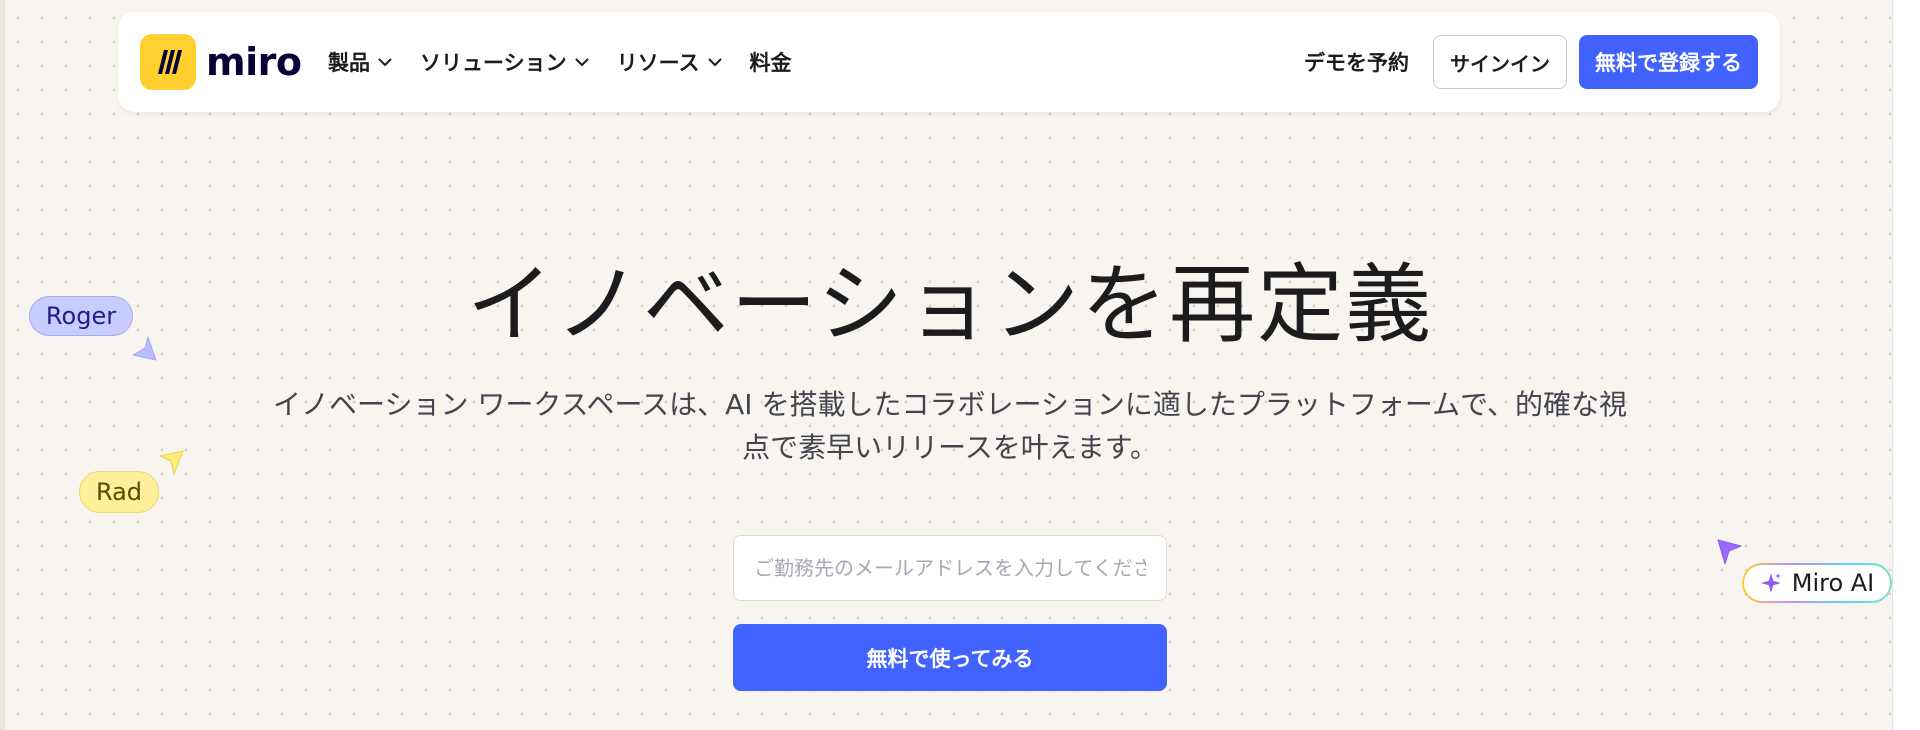 The image size is (1920, 730). I want to click on nav-actions: デモを予約 サインイン 無料で登録する, so click(1531, 62).